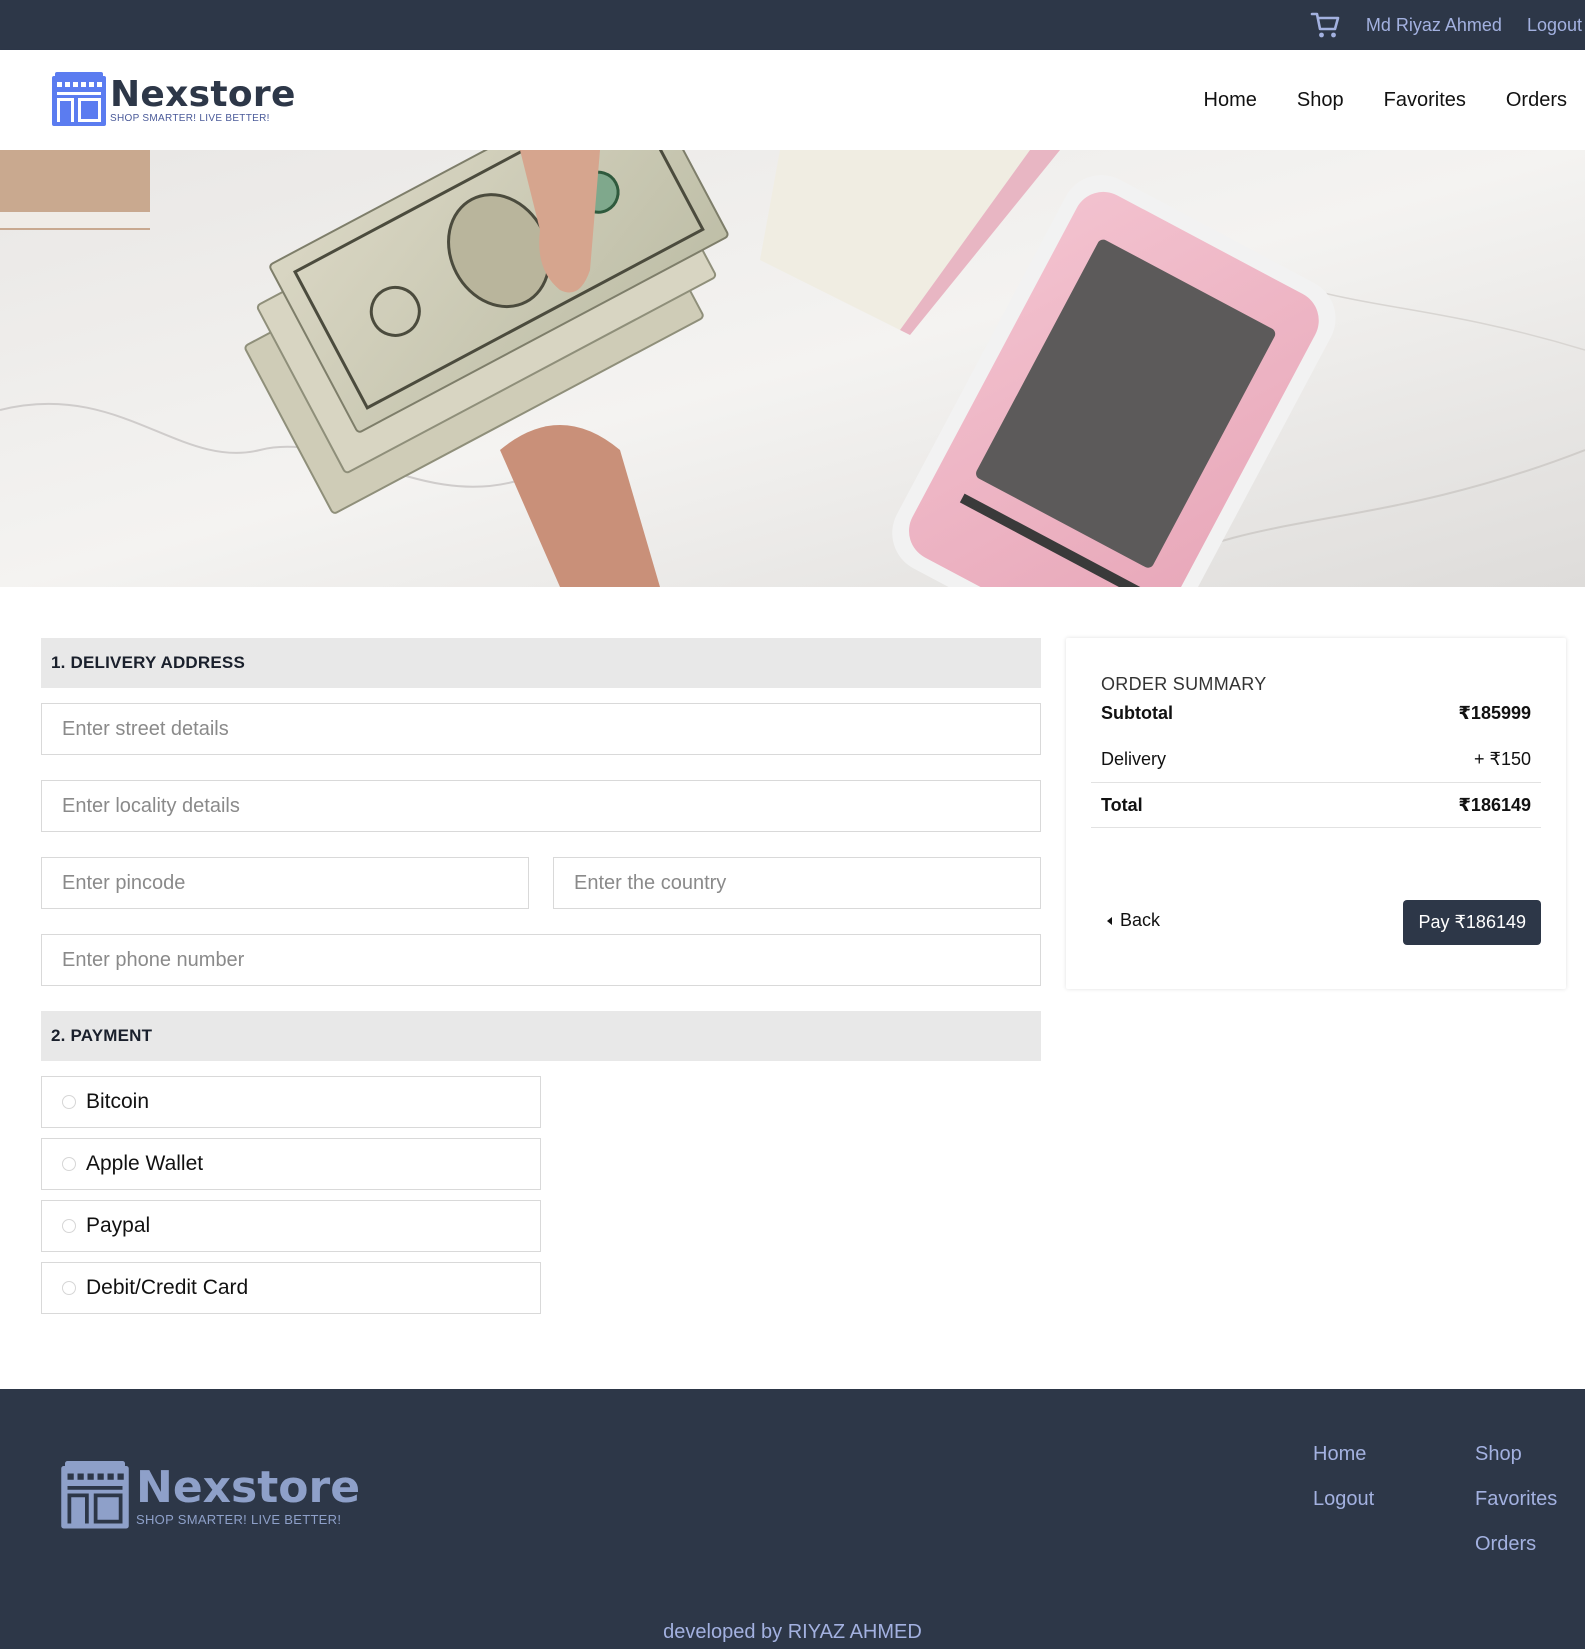 The height and width of the screenshot is (1649, 1585). I want to click on nexstore-logo: Nexstore SHOP SMARTER! LIVE BETTER!, so click(173, 100).